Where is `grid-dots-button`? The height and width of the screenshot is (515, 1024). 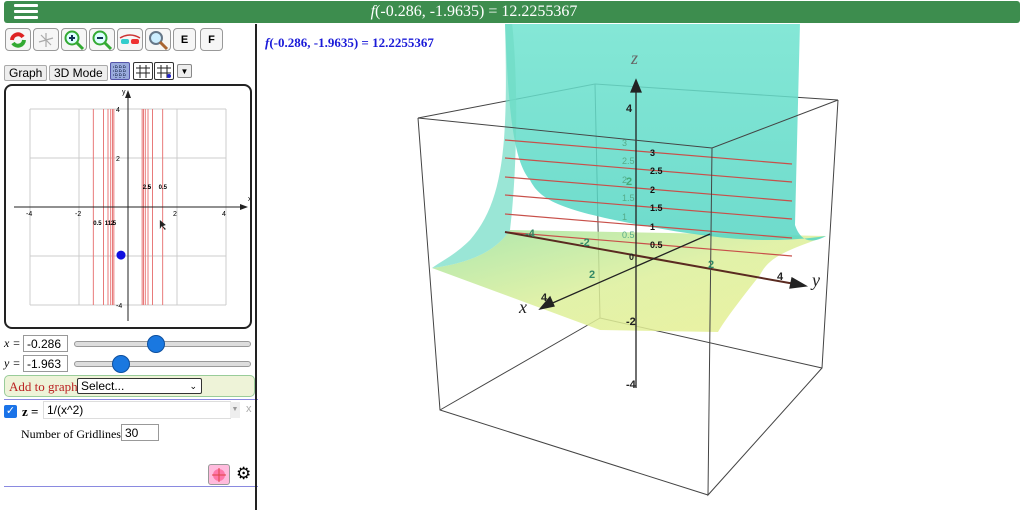
grid-dots-button is located at coordinates (120, 71).